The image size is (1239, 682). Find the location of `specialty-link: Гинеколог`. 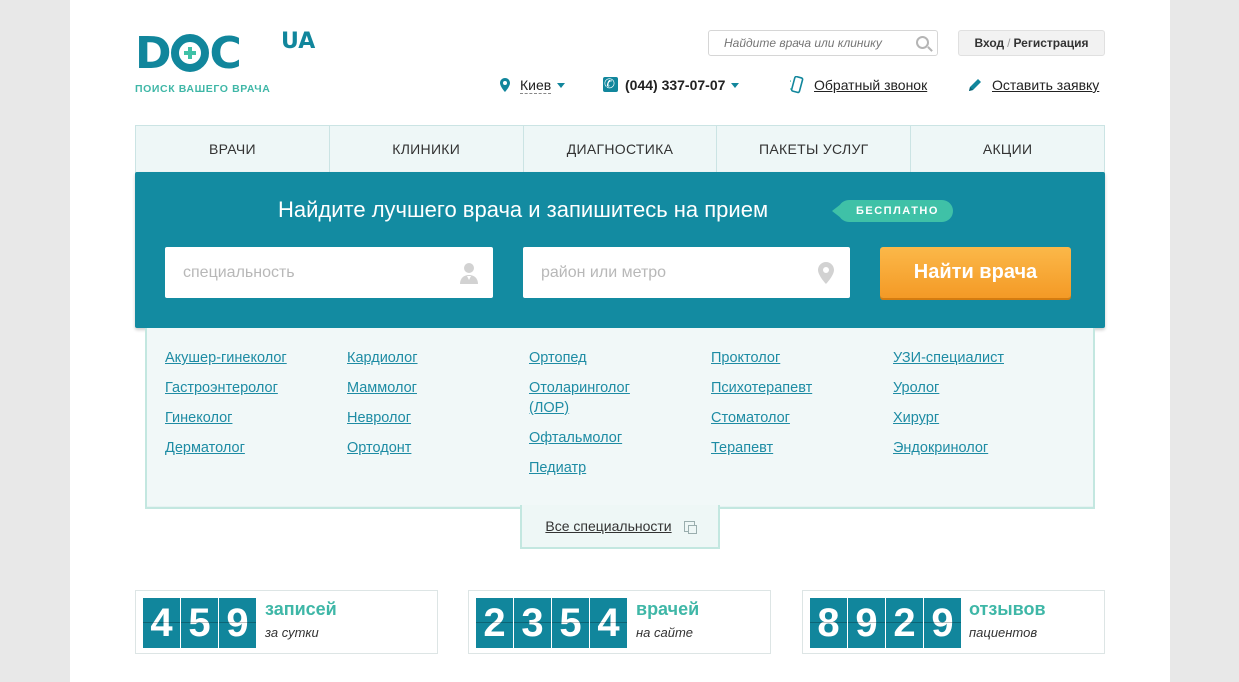

specialty-link: Гинеколог is located at coordinates (250, 418).